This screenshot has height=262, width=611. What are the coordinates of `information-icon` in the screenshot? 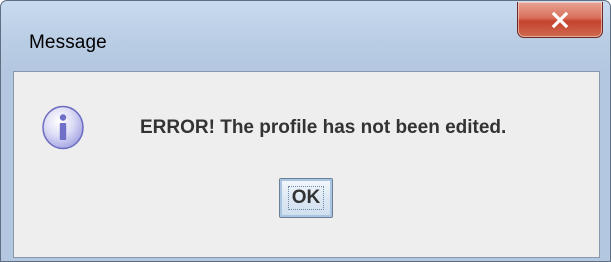 It's located at (63, 127).